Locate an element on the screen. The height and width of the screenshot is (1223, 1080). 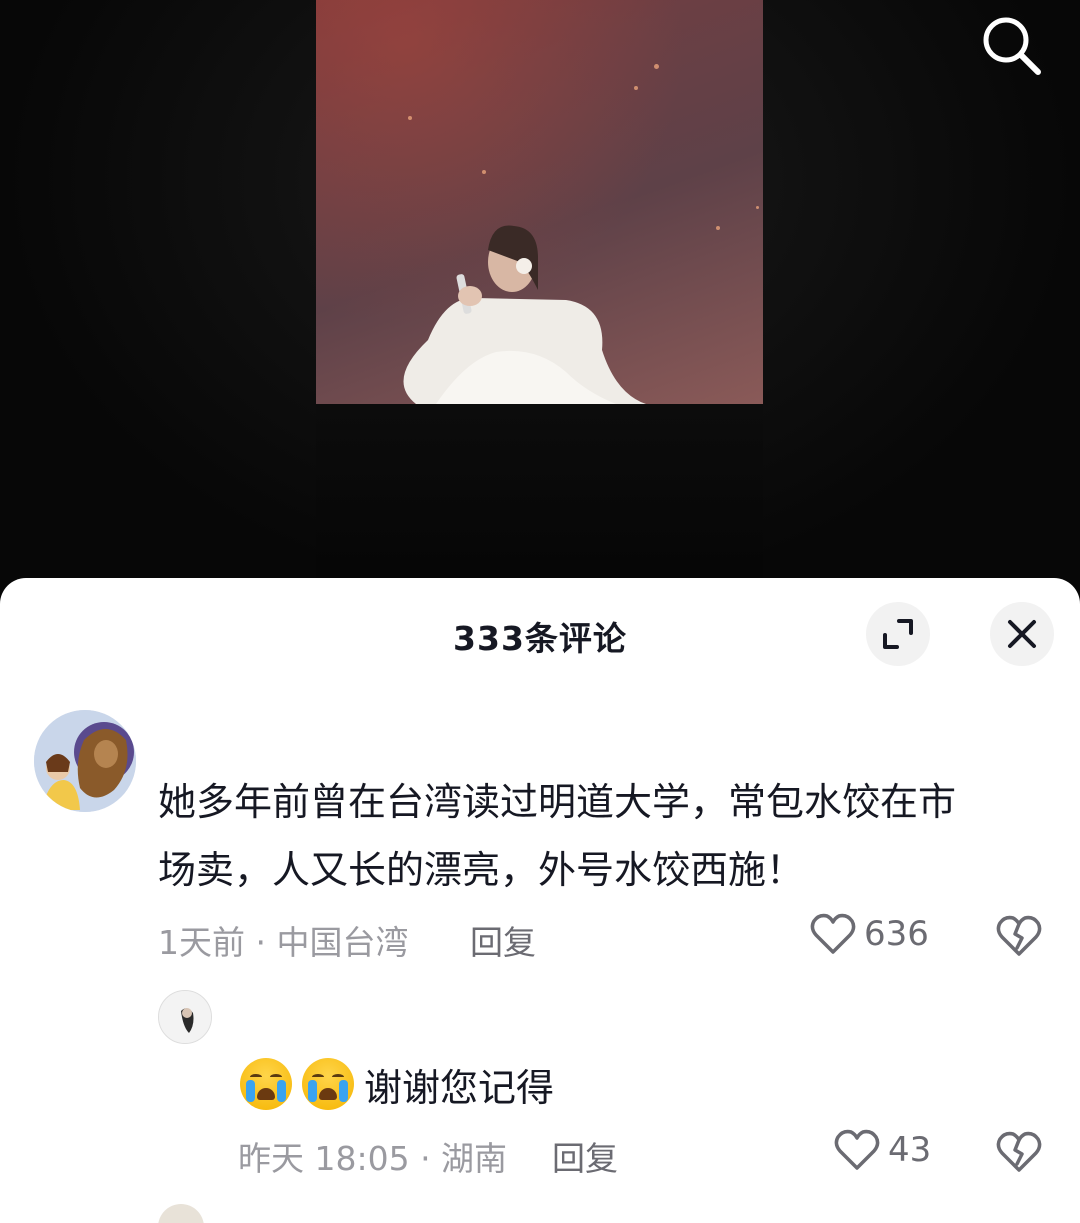
comment-text: 她多年前曾在台湾读过明道大学，常包水饺在市 场卖，人又长的漂亮，外号水饺西施！ is located at coordinates (598, 836).